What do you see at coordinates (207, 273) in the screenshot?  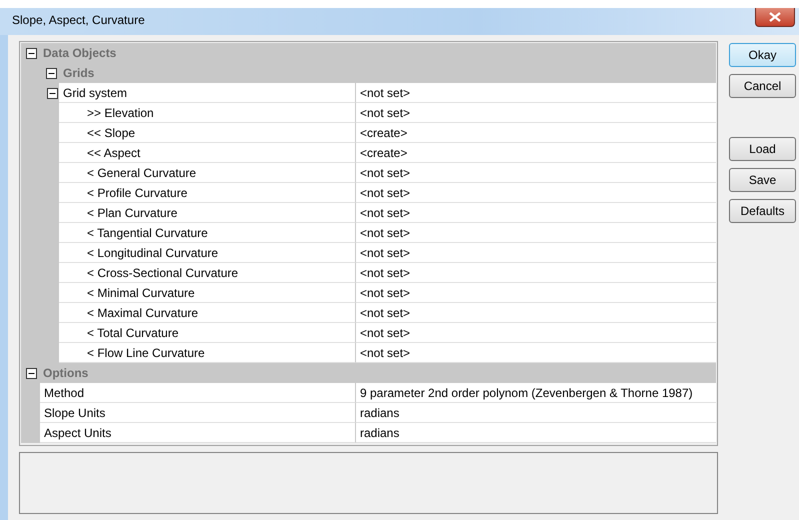 I see `property-name: < Cross-Sectional Curvature` at bounding box center [207, 273].